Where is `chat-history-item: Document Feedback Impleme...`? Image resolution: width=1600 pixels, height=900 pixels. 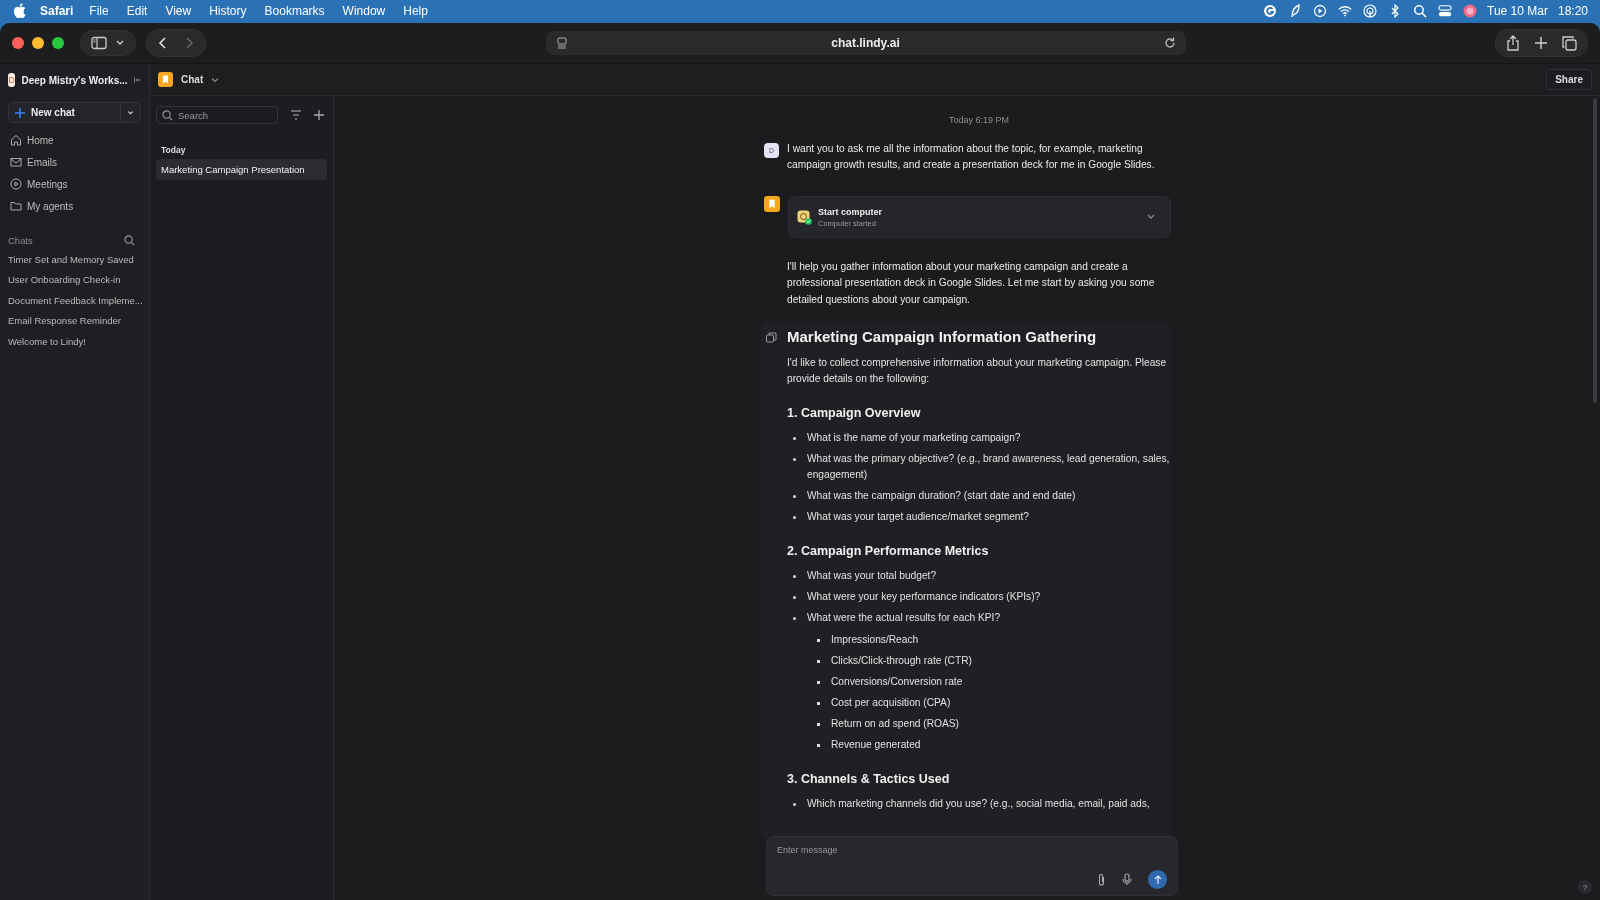 chat-history-item: Document Feedback Impleme... is located at coordinates (74, 300).